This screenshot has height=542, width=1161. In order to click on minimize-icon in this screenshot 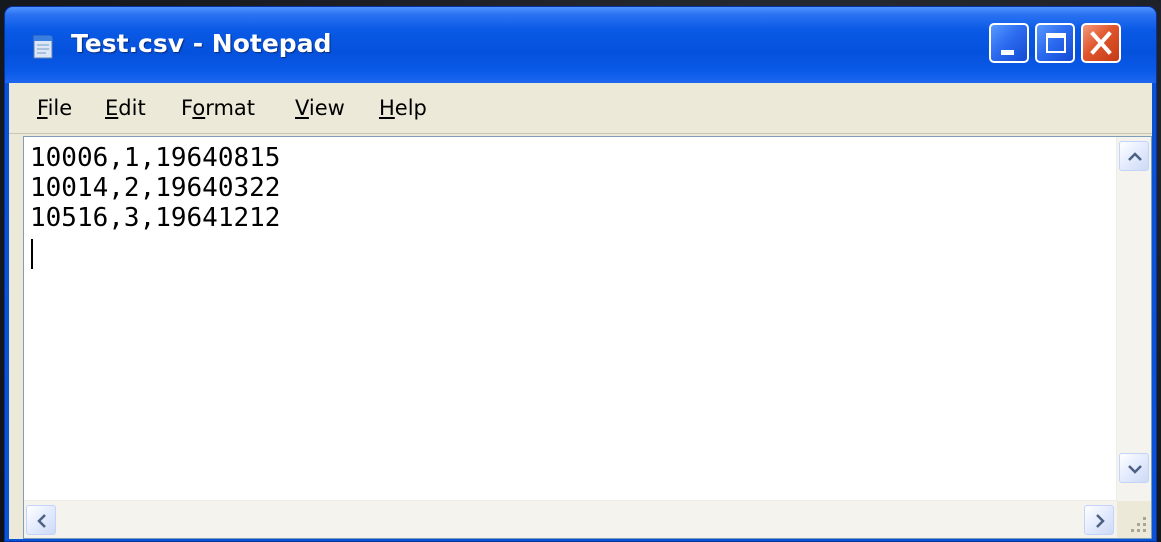, I will do `click(1007, 52)`.